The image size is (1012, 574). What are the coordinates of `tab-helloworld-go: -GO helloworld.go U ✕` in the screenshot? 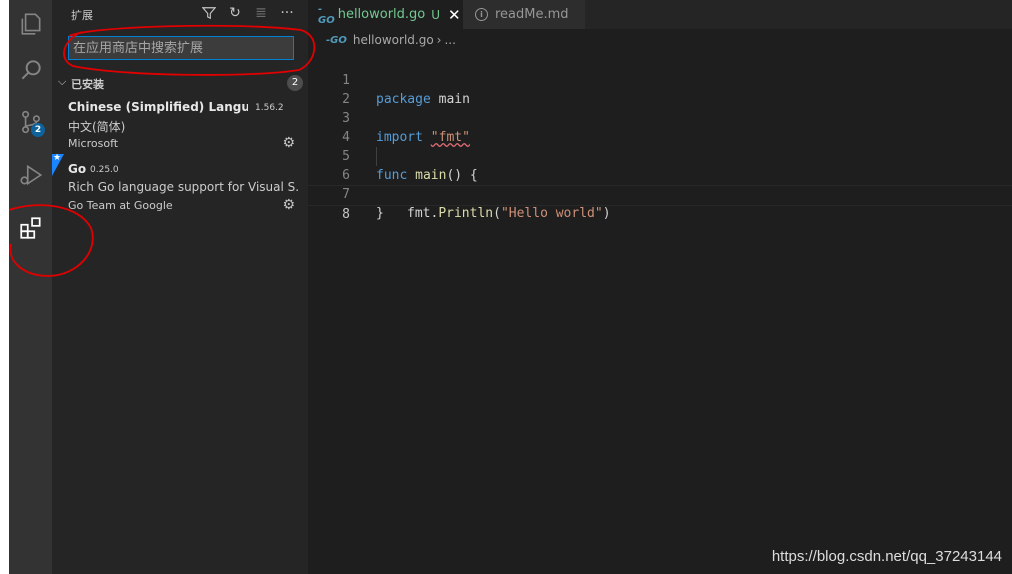 It's located at (385, 14).